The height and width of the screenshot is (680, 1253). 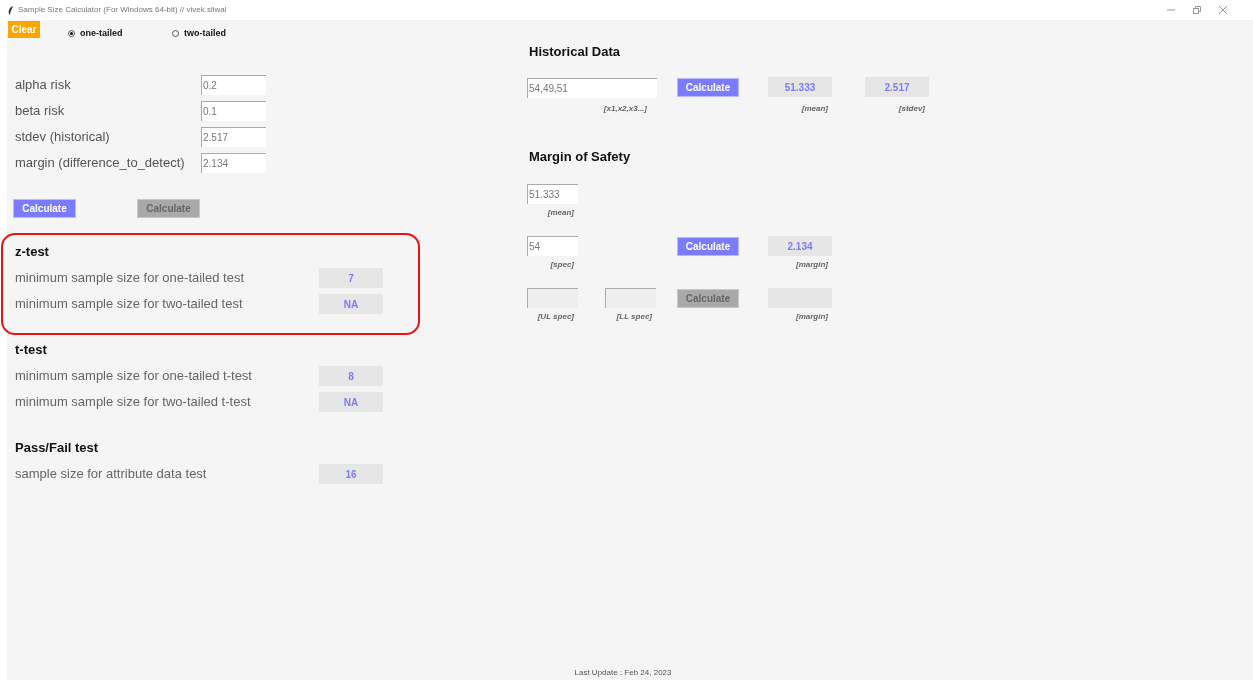 I want to click on result-label: minimum sample size for two-tailed t-test, so click(x=133, y=402).